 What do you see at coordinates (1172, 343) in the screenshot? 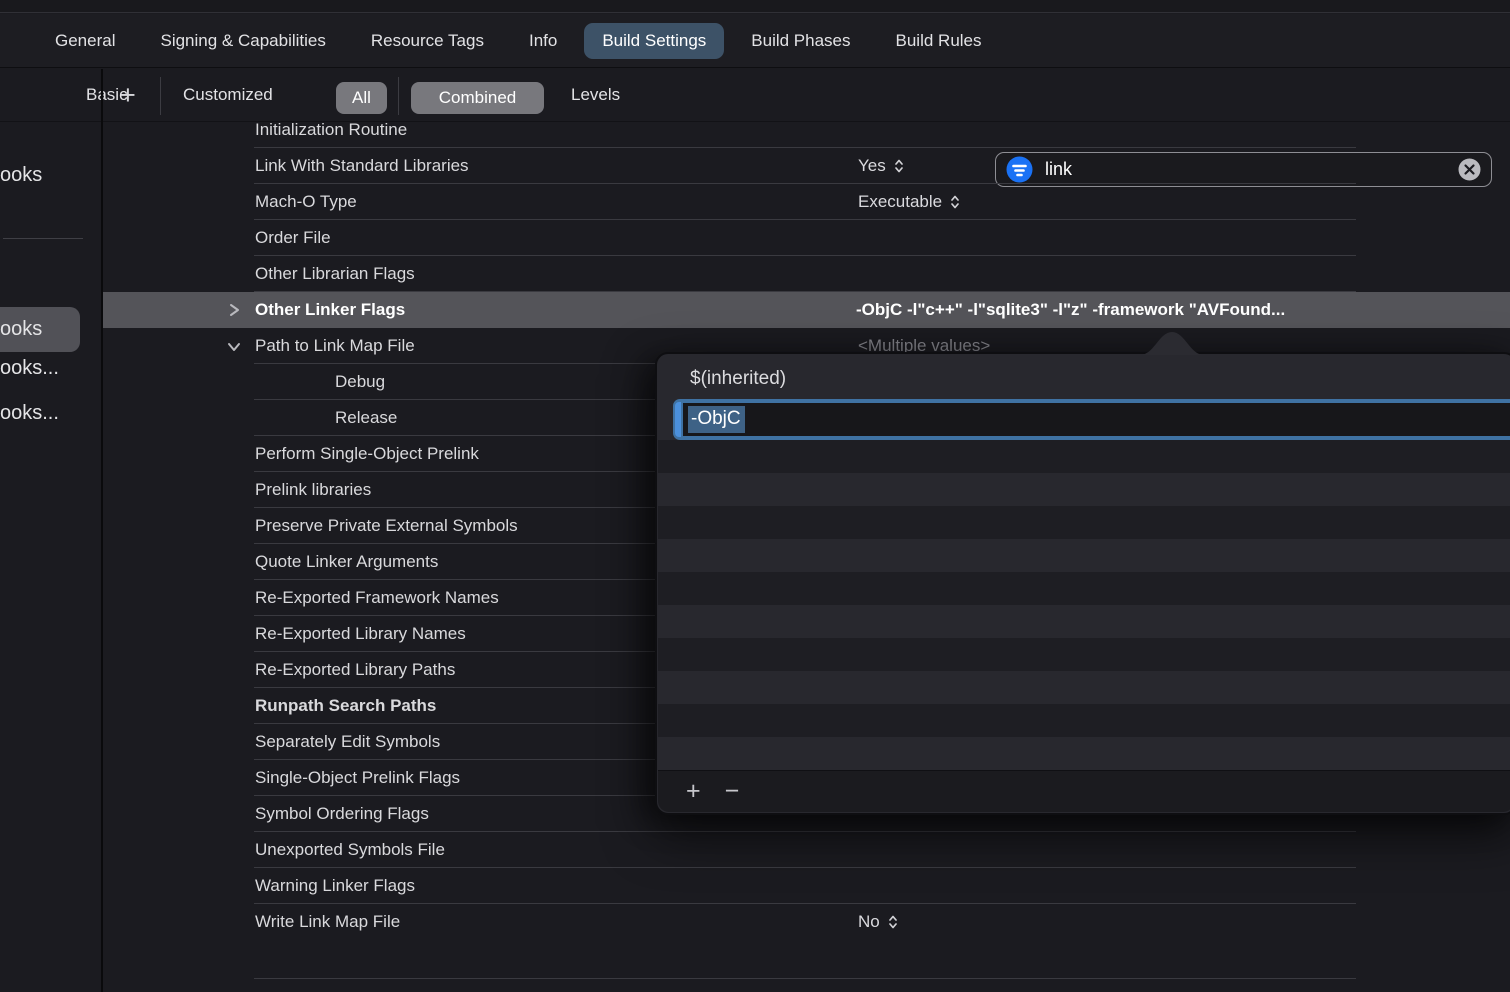
I see `popover-arrow` at bounding box center [1172, 343].